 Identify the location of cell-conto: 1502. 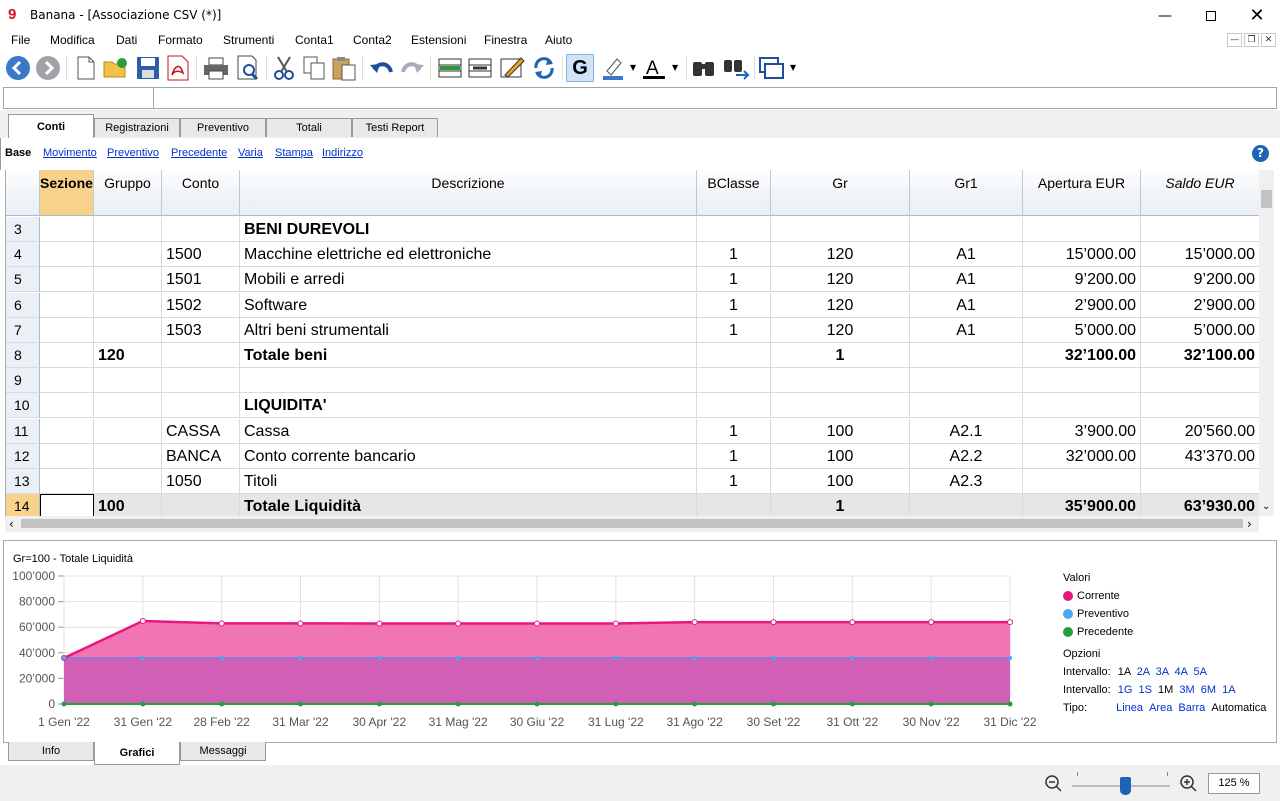
(201, 305).